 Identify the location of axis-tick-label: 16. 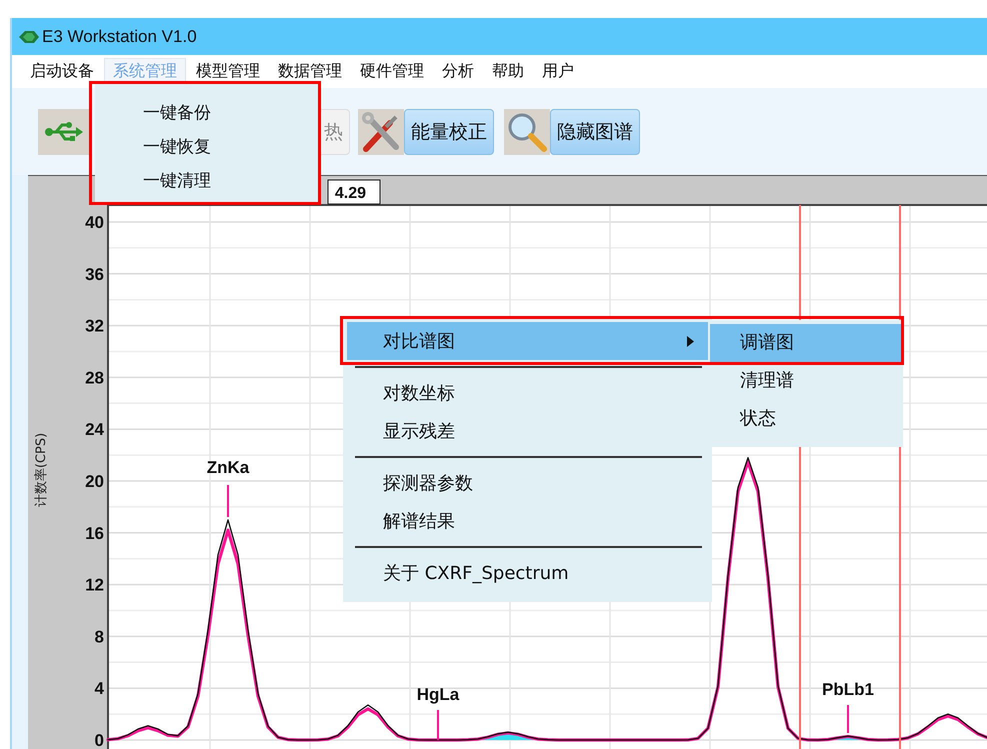
(94, 533).